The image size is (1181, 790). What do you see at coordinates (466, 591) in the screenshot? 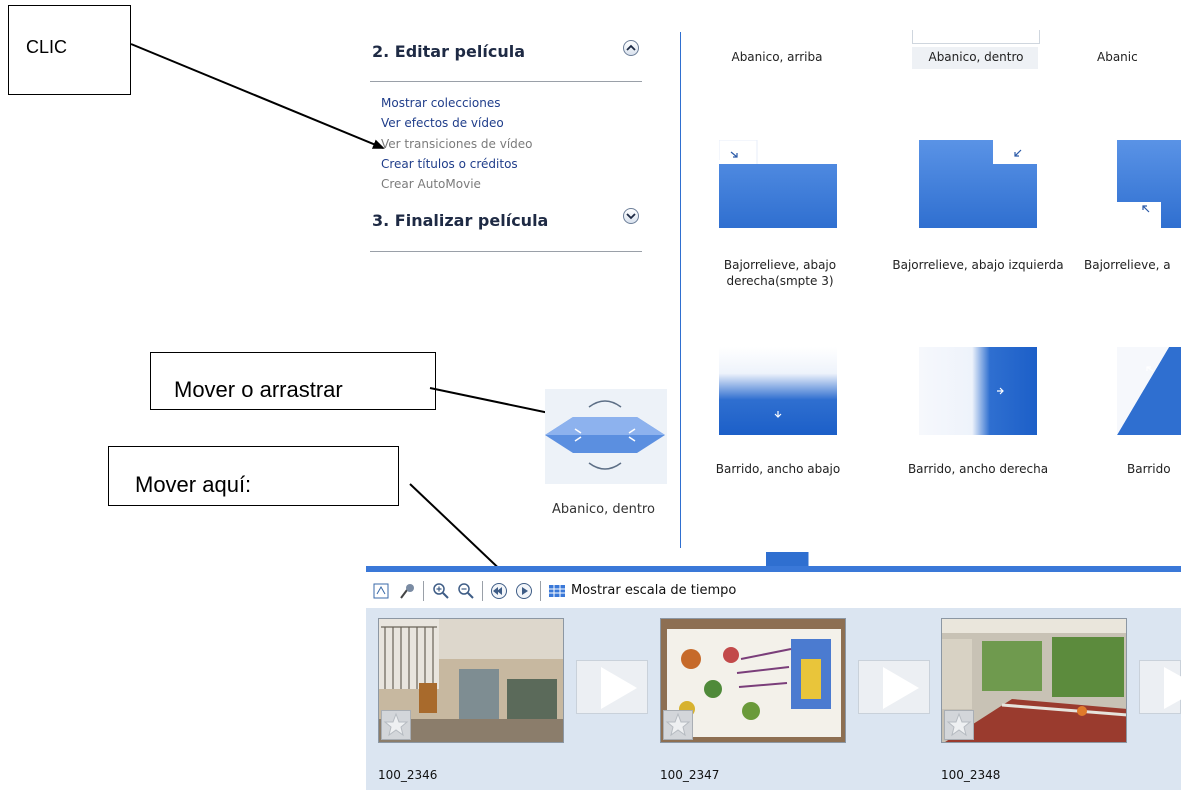
I see `zoom-out-icon` at bounding box center [466, 591].